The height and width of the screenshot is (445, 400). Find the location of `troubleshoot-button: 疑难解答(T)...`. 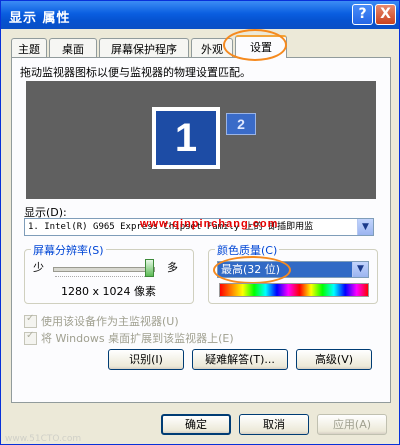

troubleshoot-button: 疑难解答(T)... is located at coordinates (240, 359).